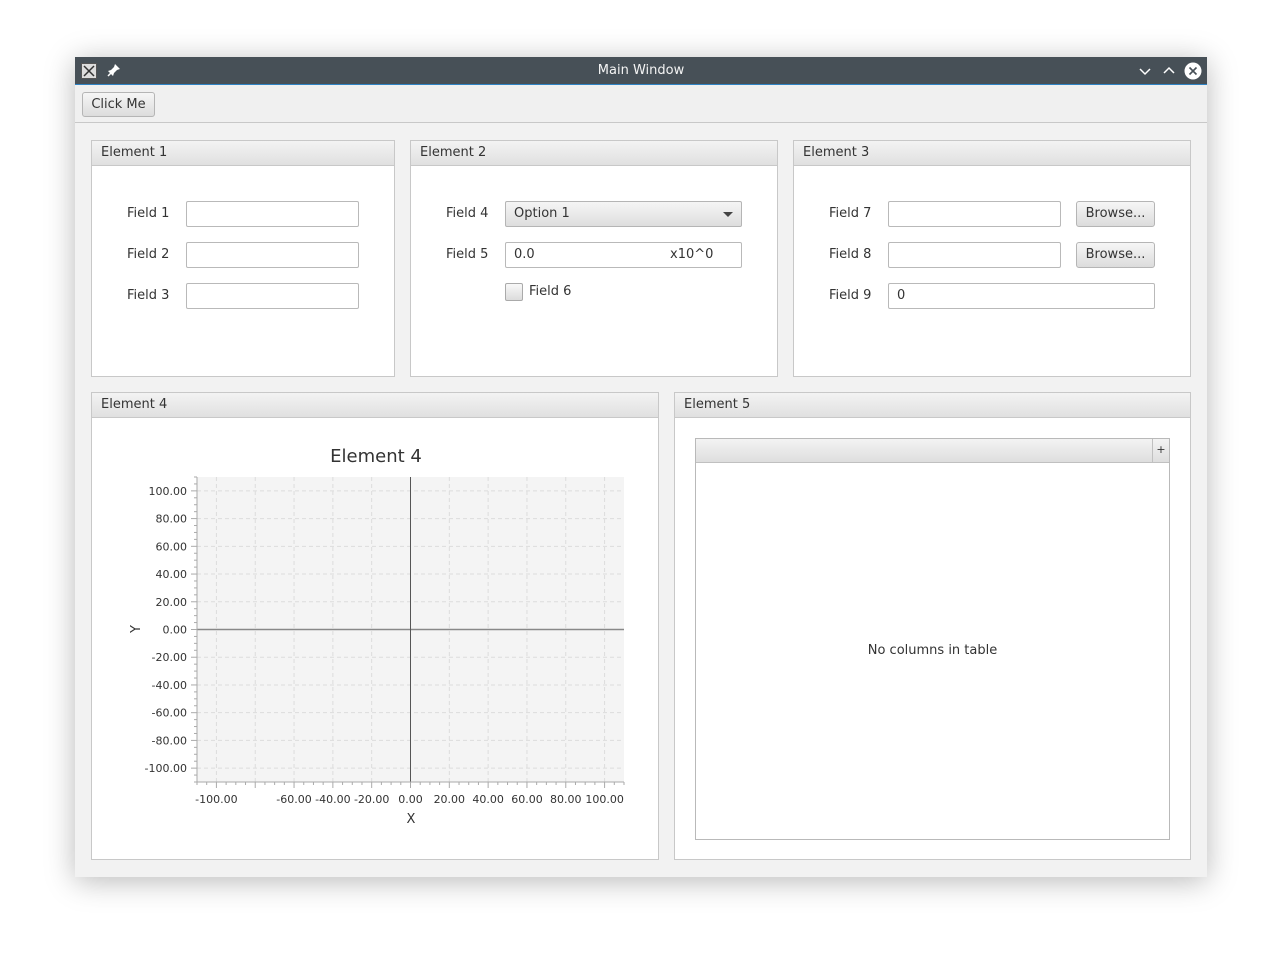 The height and width of the screenshot is (970, 1282). I want to click on field6-label: Field 6, so click(550, 292).